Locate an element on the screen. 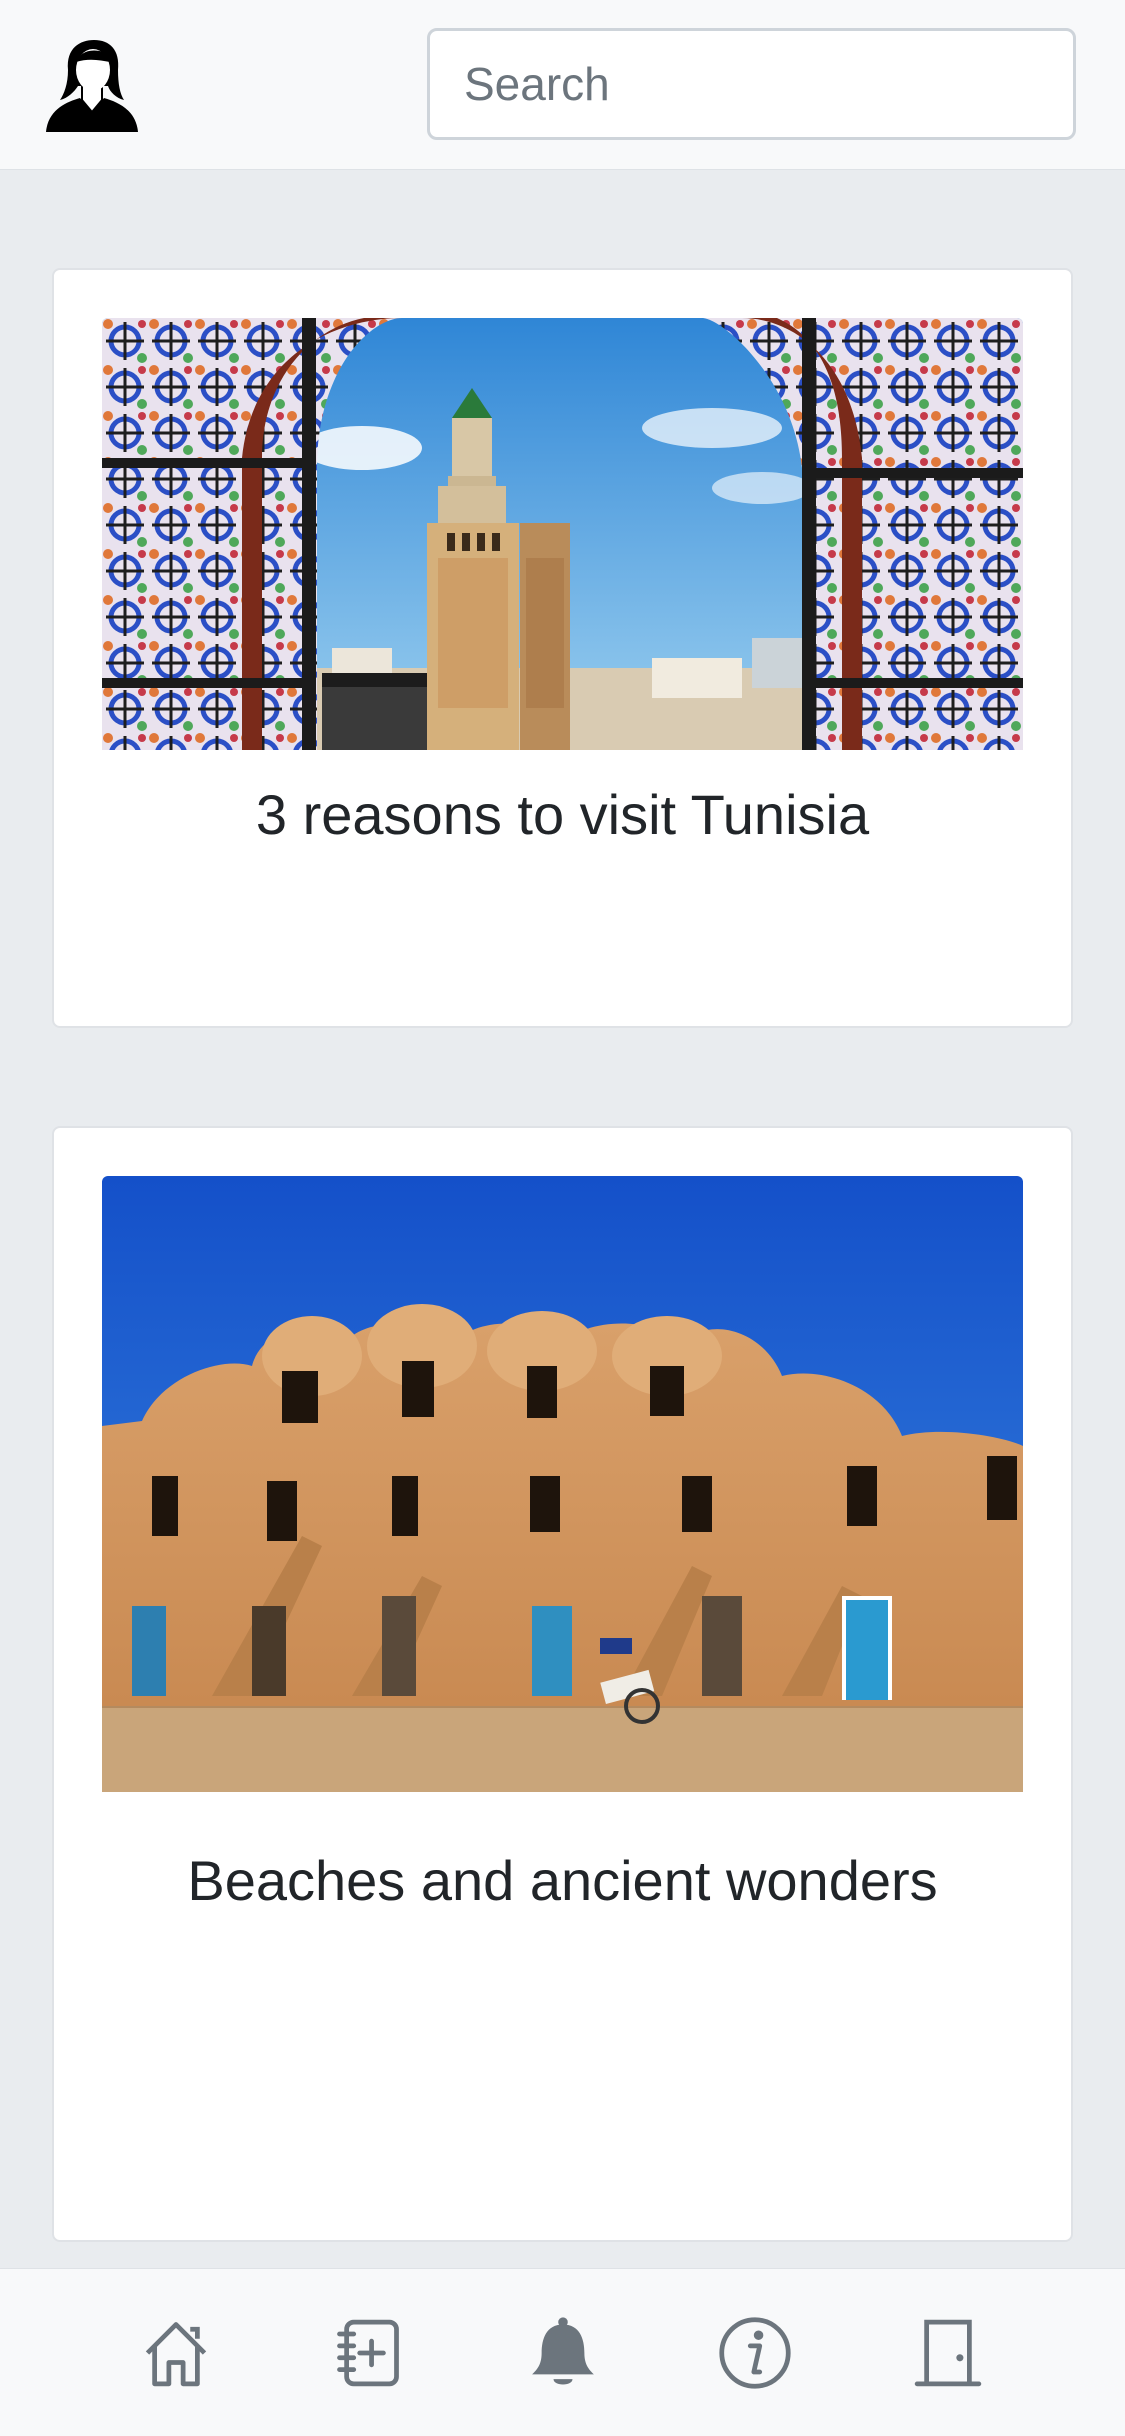  mosque-minaret-photo is located at coordinates (562, 534).